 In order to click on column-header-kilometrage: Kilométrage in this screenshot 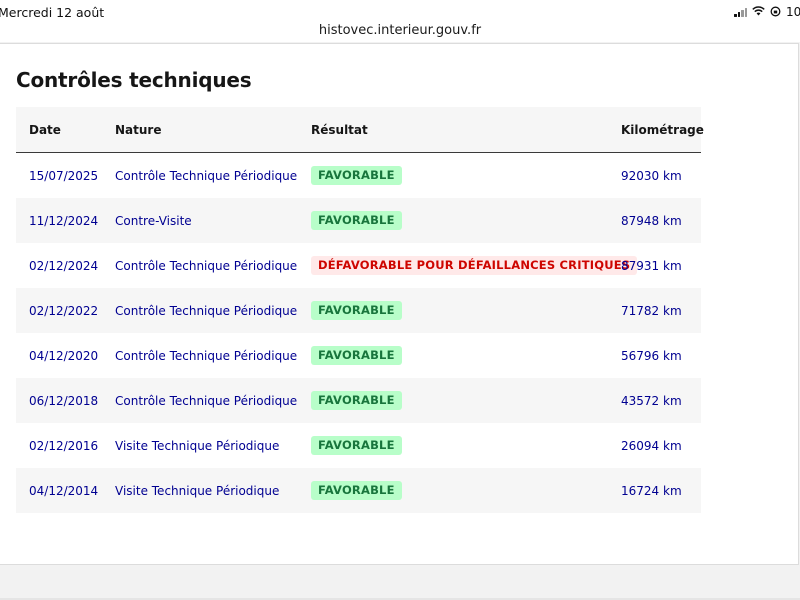, I will do `click(656, 130)`.